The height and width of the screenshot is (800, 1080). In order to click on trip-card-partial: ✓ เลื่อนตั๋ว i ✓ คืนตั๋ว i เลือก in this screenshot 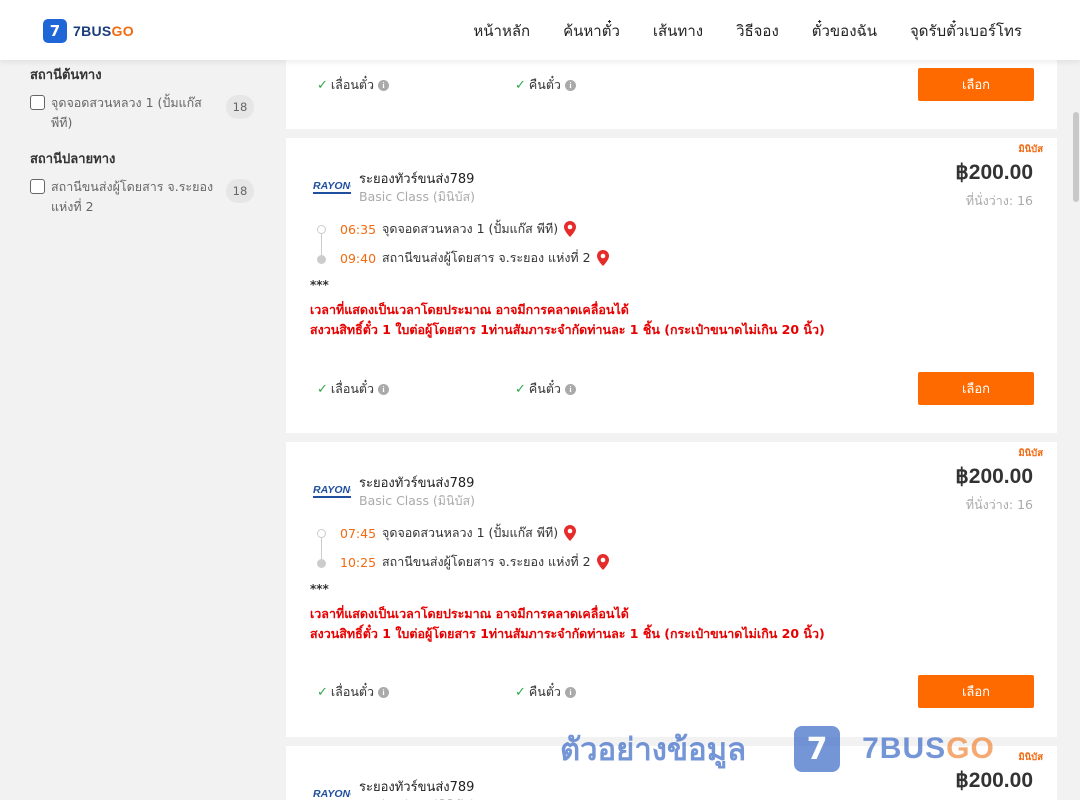, I will do `click(671, 94)`.